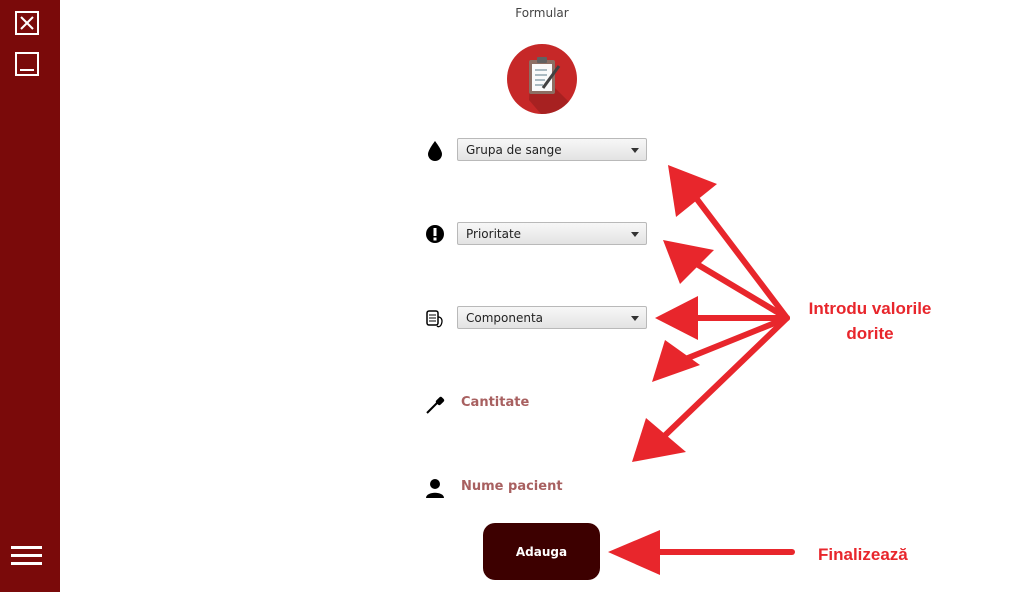  I want to click on annotation-finalize: Finalizează, so click(863, 554).